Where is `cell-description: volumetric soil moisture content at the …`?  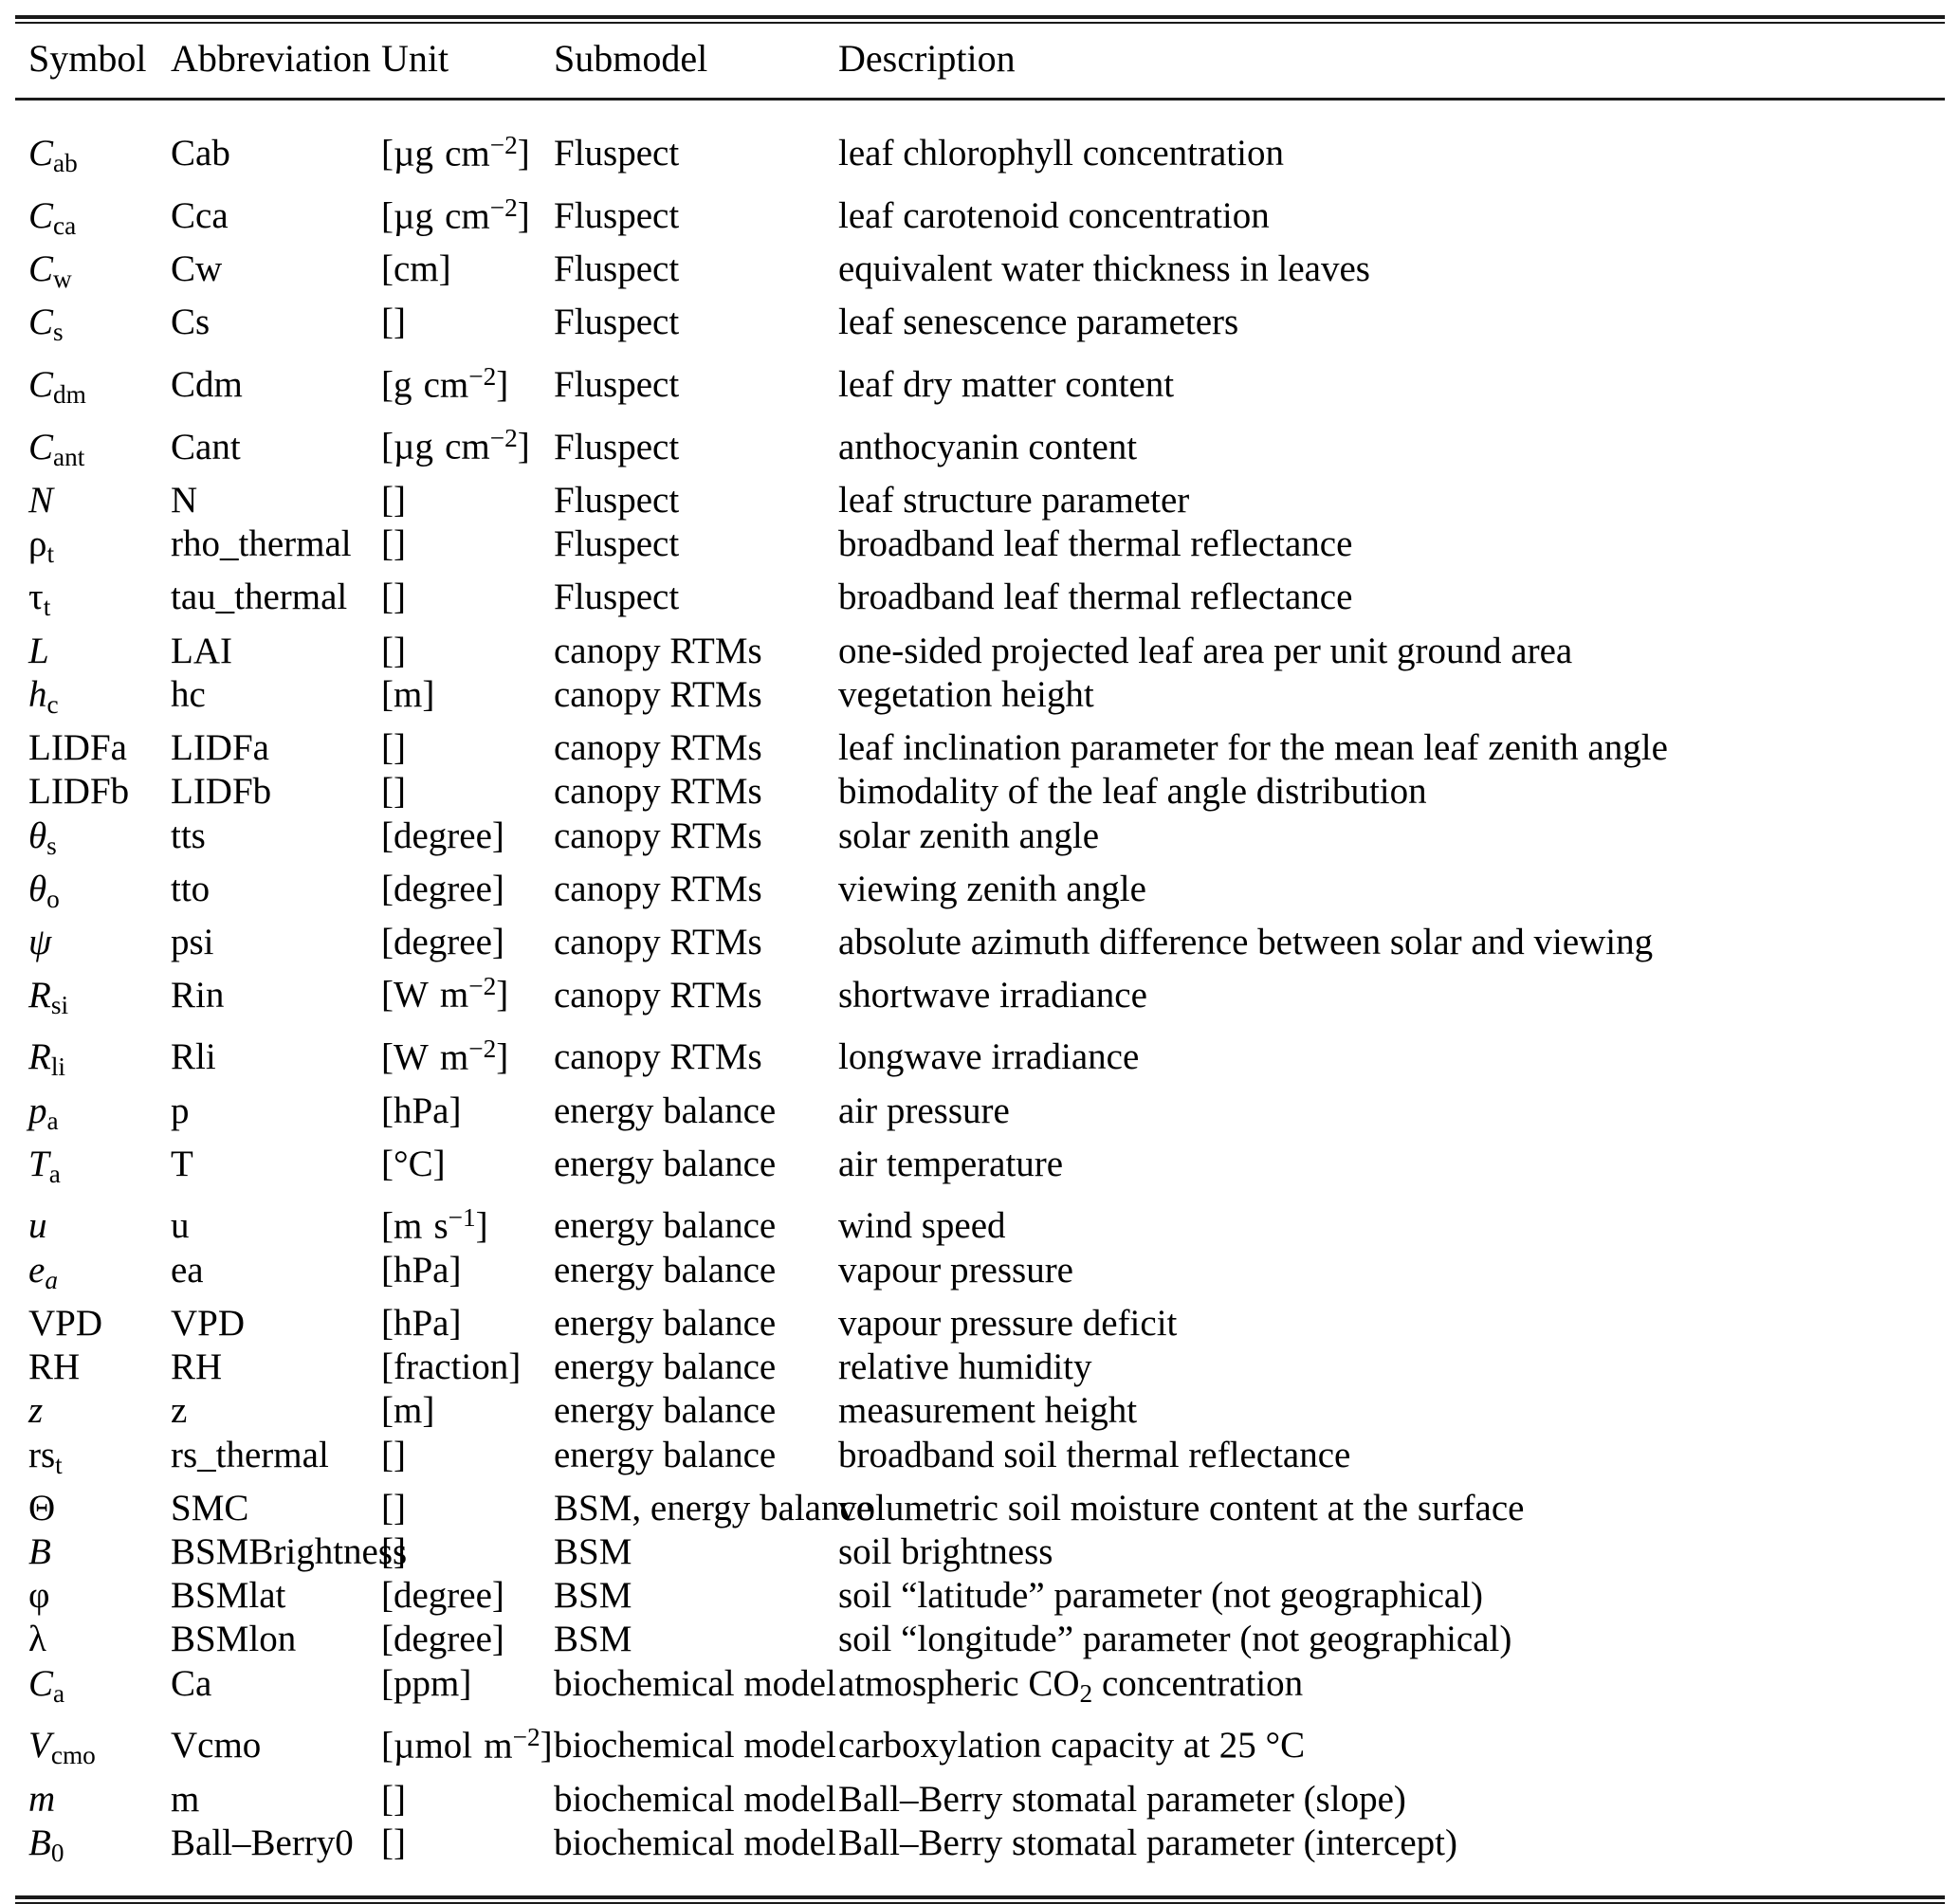 cell-description: volumetric soil moisture content at the … is located at coordinates (1181, 1508).